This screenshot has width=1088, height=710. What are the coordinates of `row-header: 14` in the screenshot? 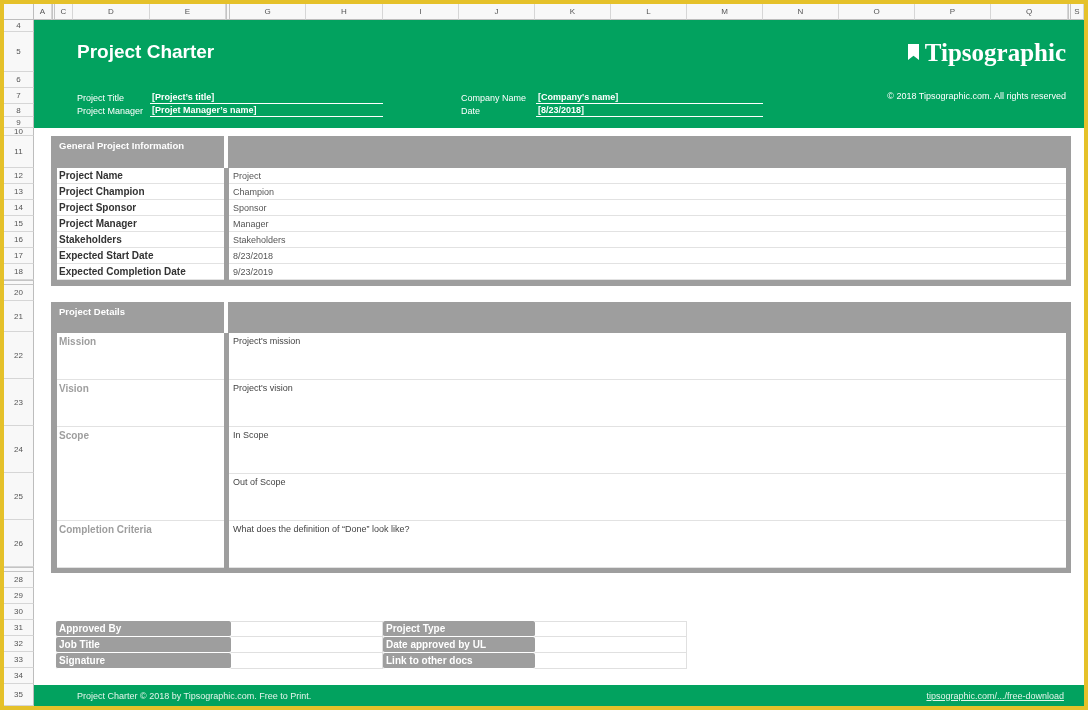 It's located at (19, 208).